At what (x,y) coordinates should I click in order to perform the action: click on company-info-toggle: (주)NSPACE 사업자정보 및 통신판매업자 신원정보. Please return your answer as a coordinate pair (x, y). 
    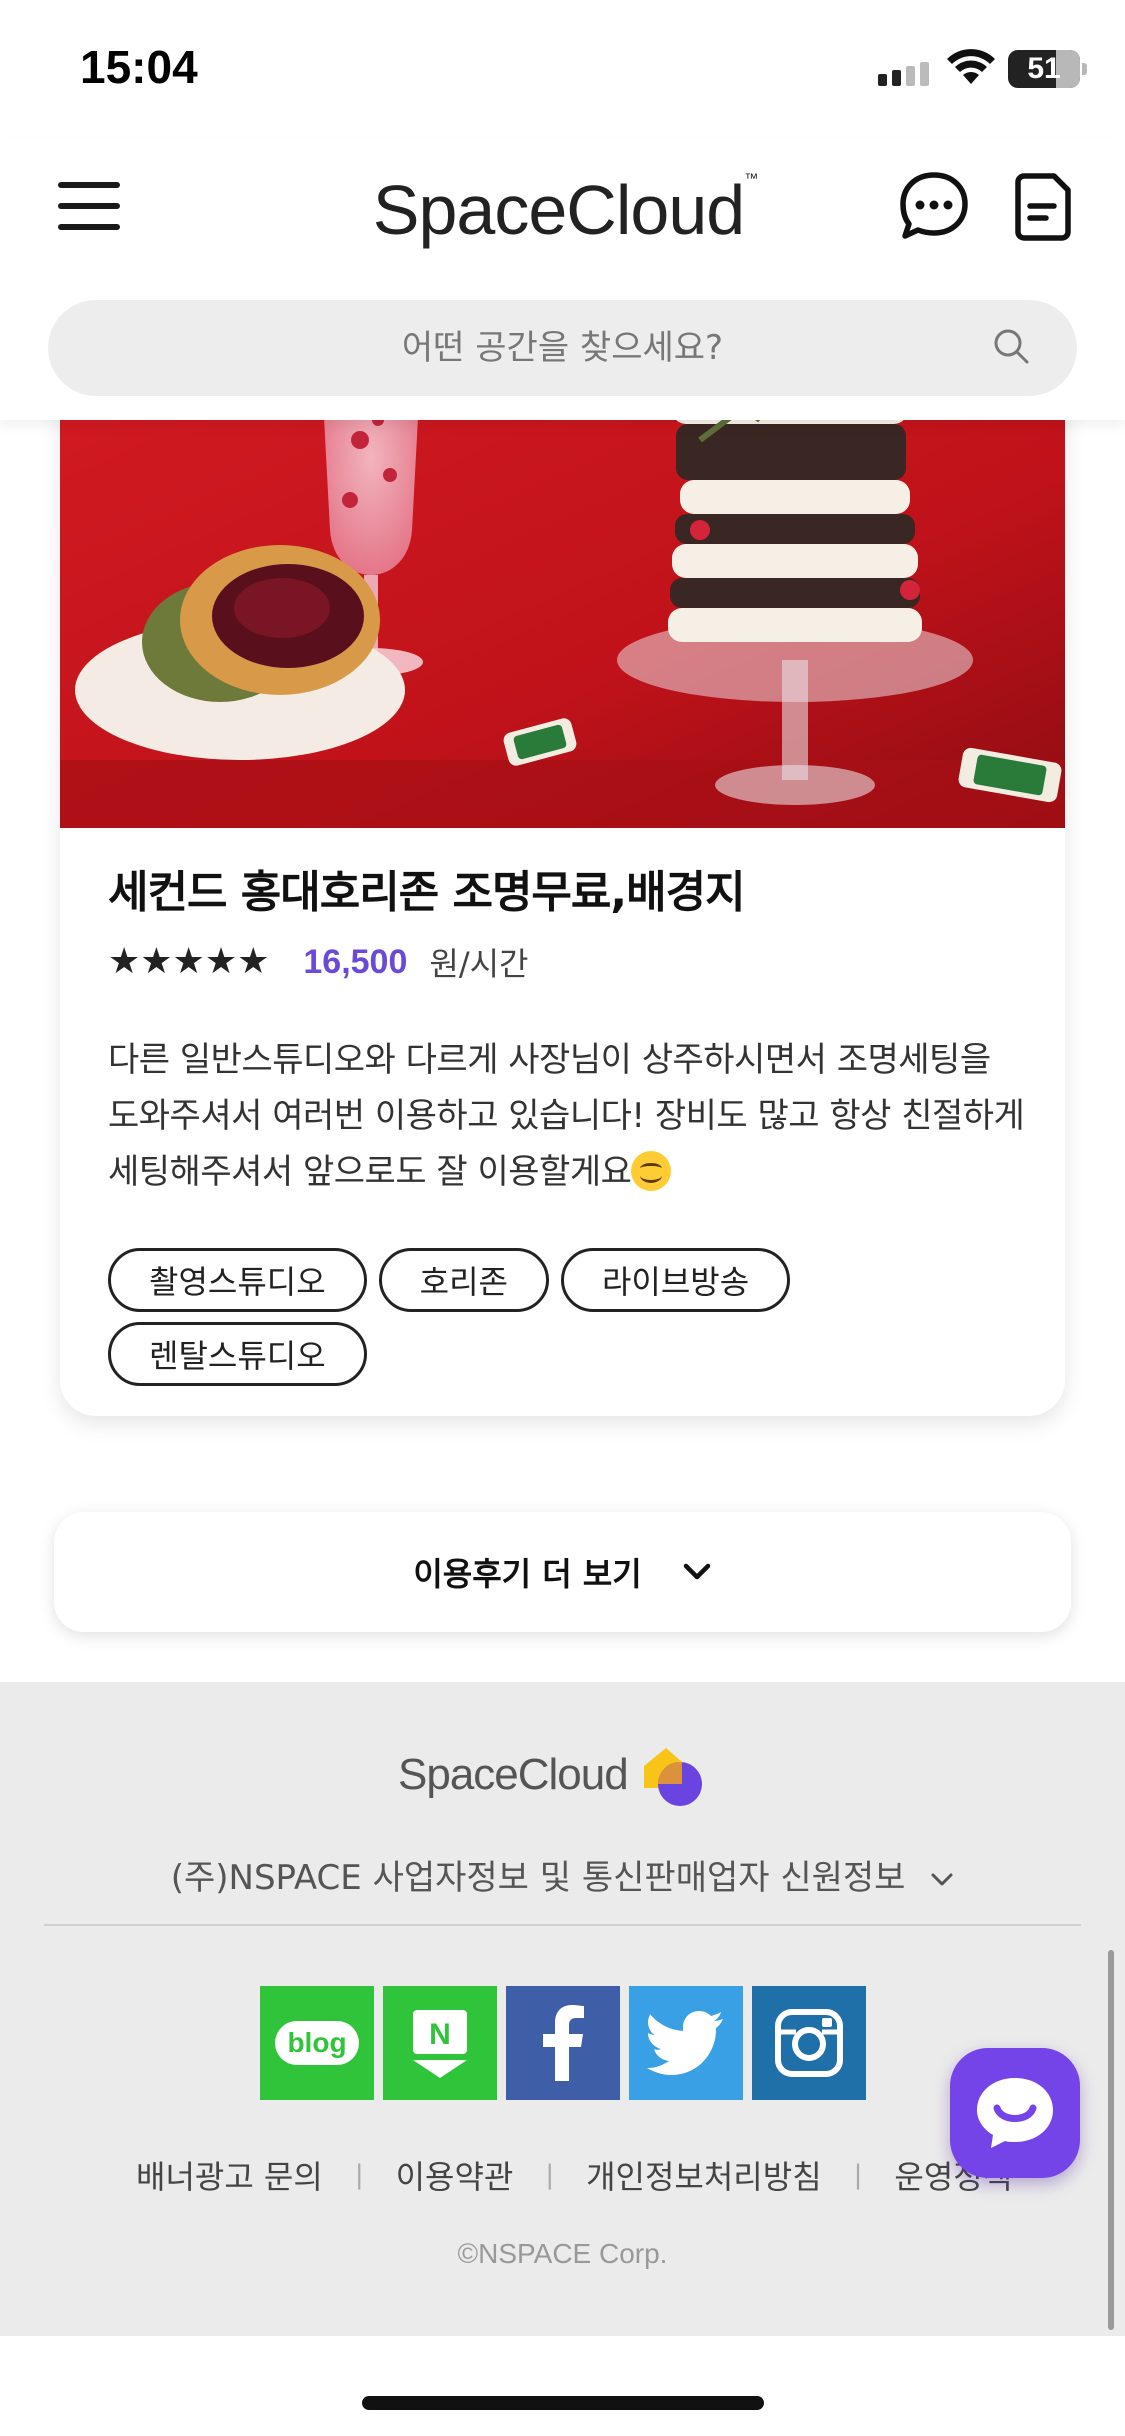
    Looking at the image, I should click on (562, 1874).